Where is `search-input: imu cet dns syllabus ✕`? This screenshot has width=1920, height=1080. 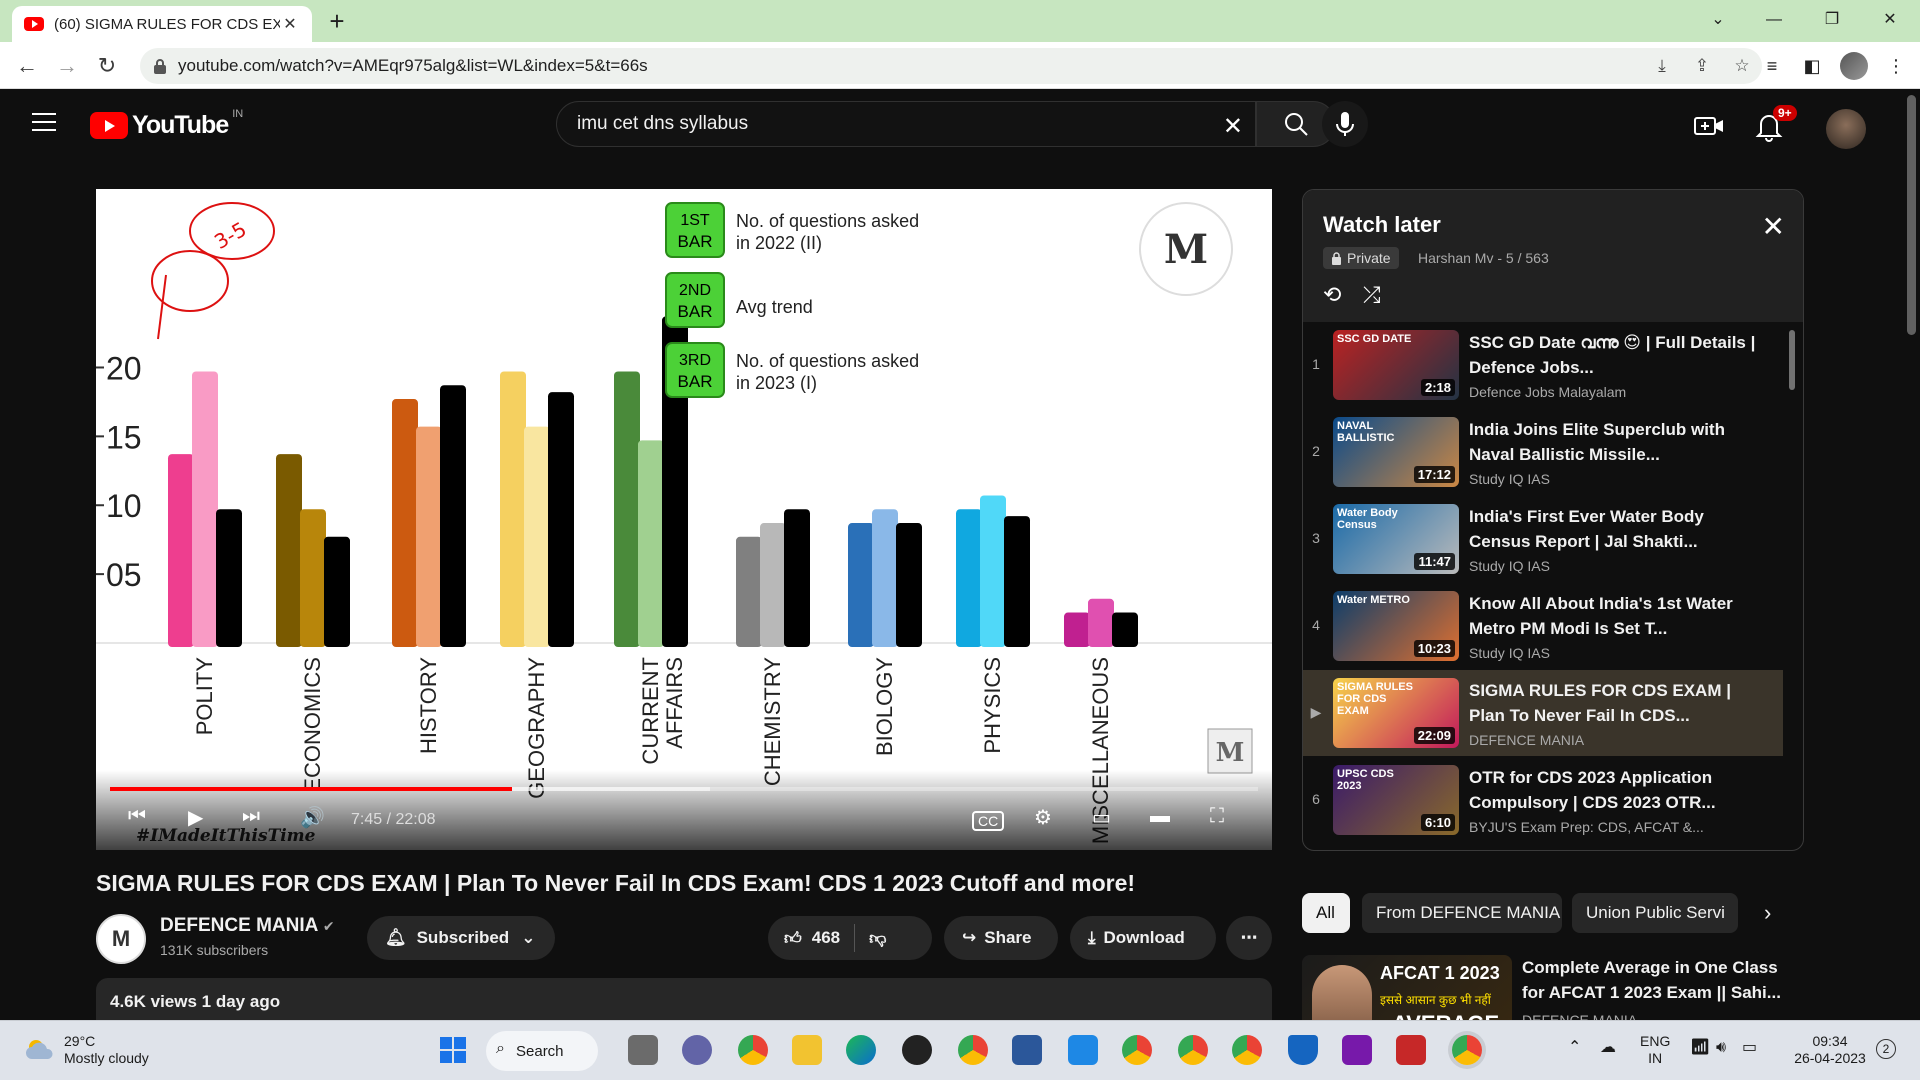
search-input: imu cet dns syllabus ✕ is located at coordinates (906, 124).